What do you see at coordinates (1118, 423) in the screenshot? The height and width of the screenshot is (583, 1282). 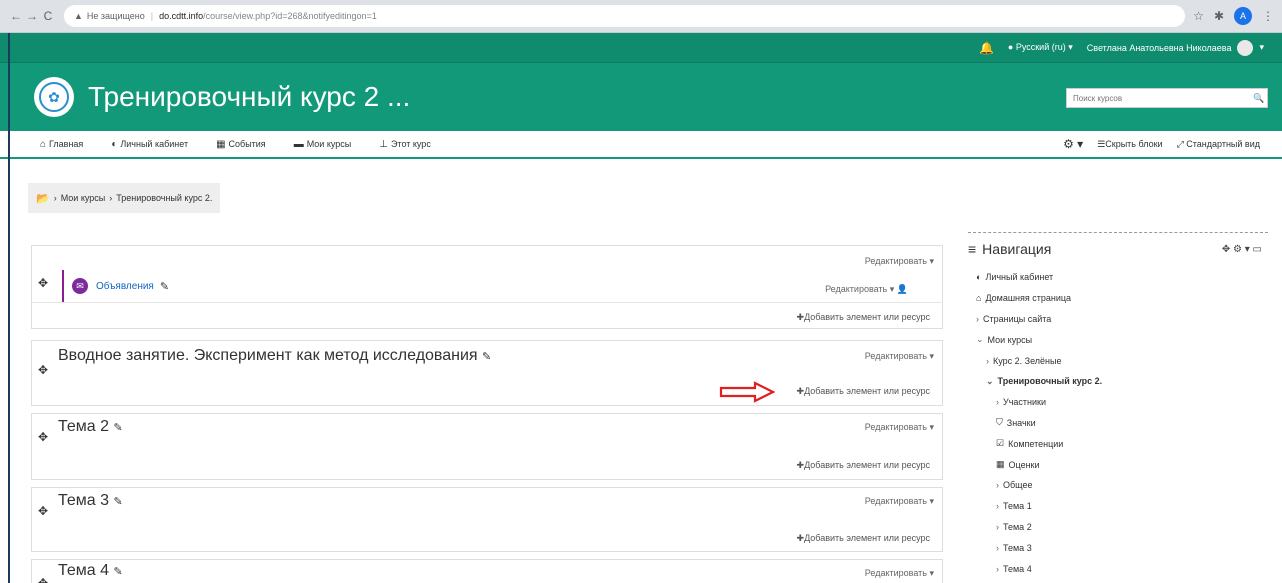 I see `nav-tree-item: ⛉ Значки` at bounding box center [1118, 423].